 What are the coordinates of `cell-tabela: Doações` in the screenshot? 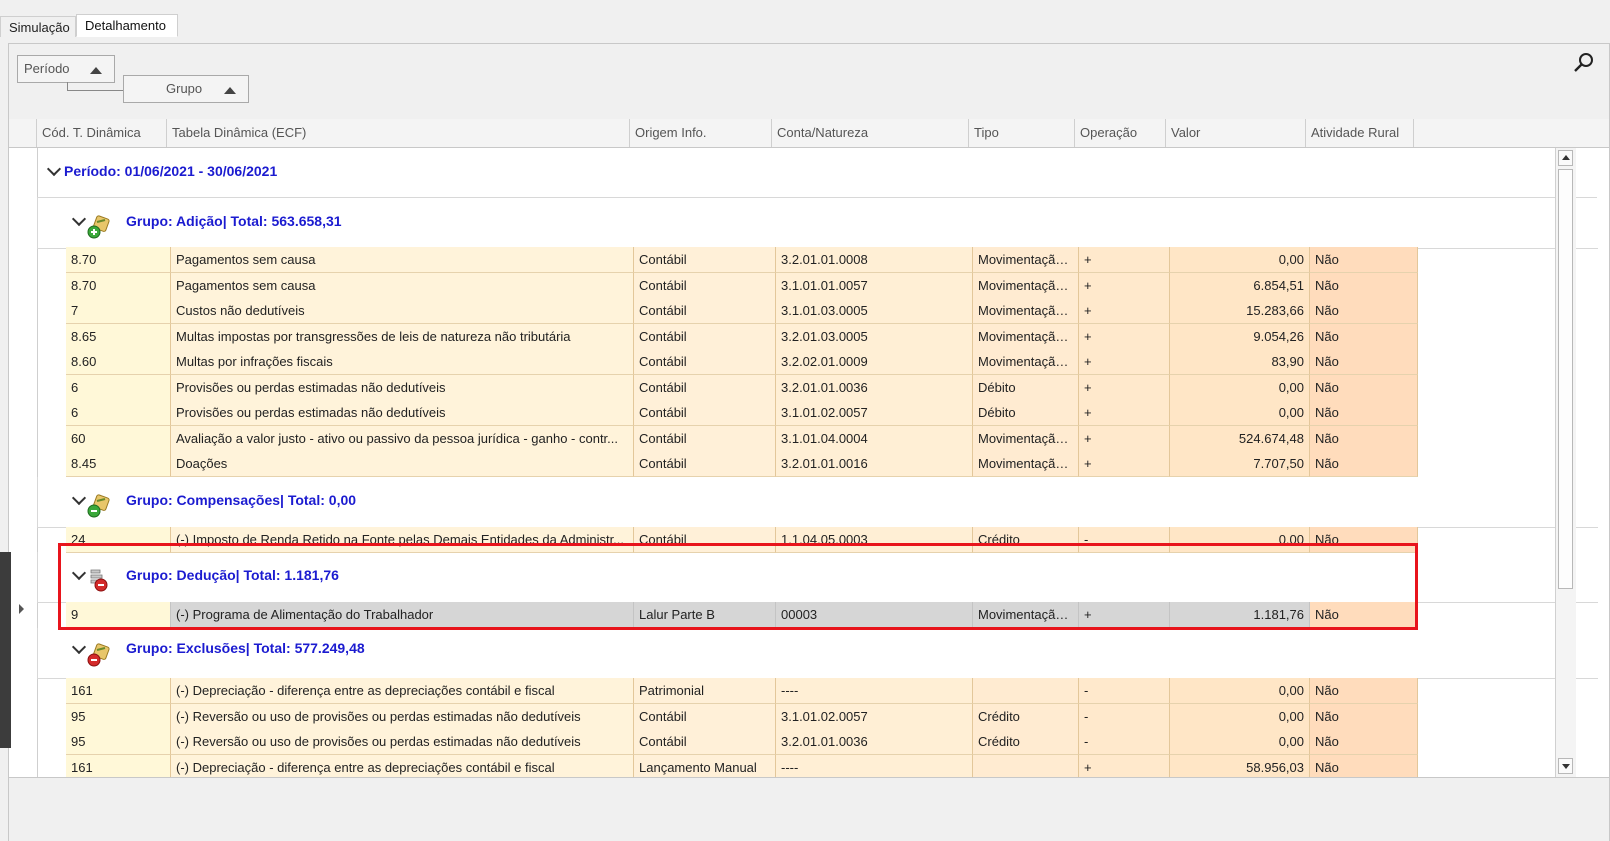 It's located at (402, 464).